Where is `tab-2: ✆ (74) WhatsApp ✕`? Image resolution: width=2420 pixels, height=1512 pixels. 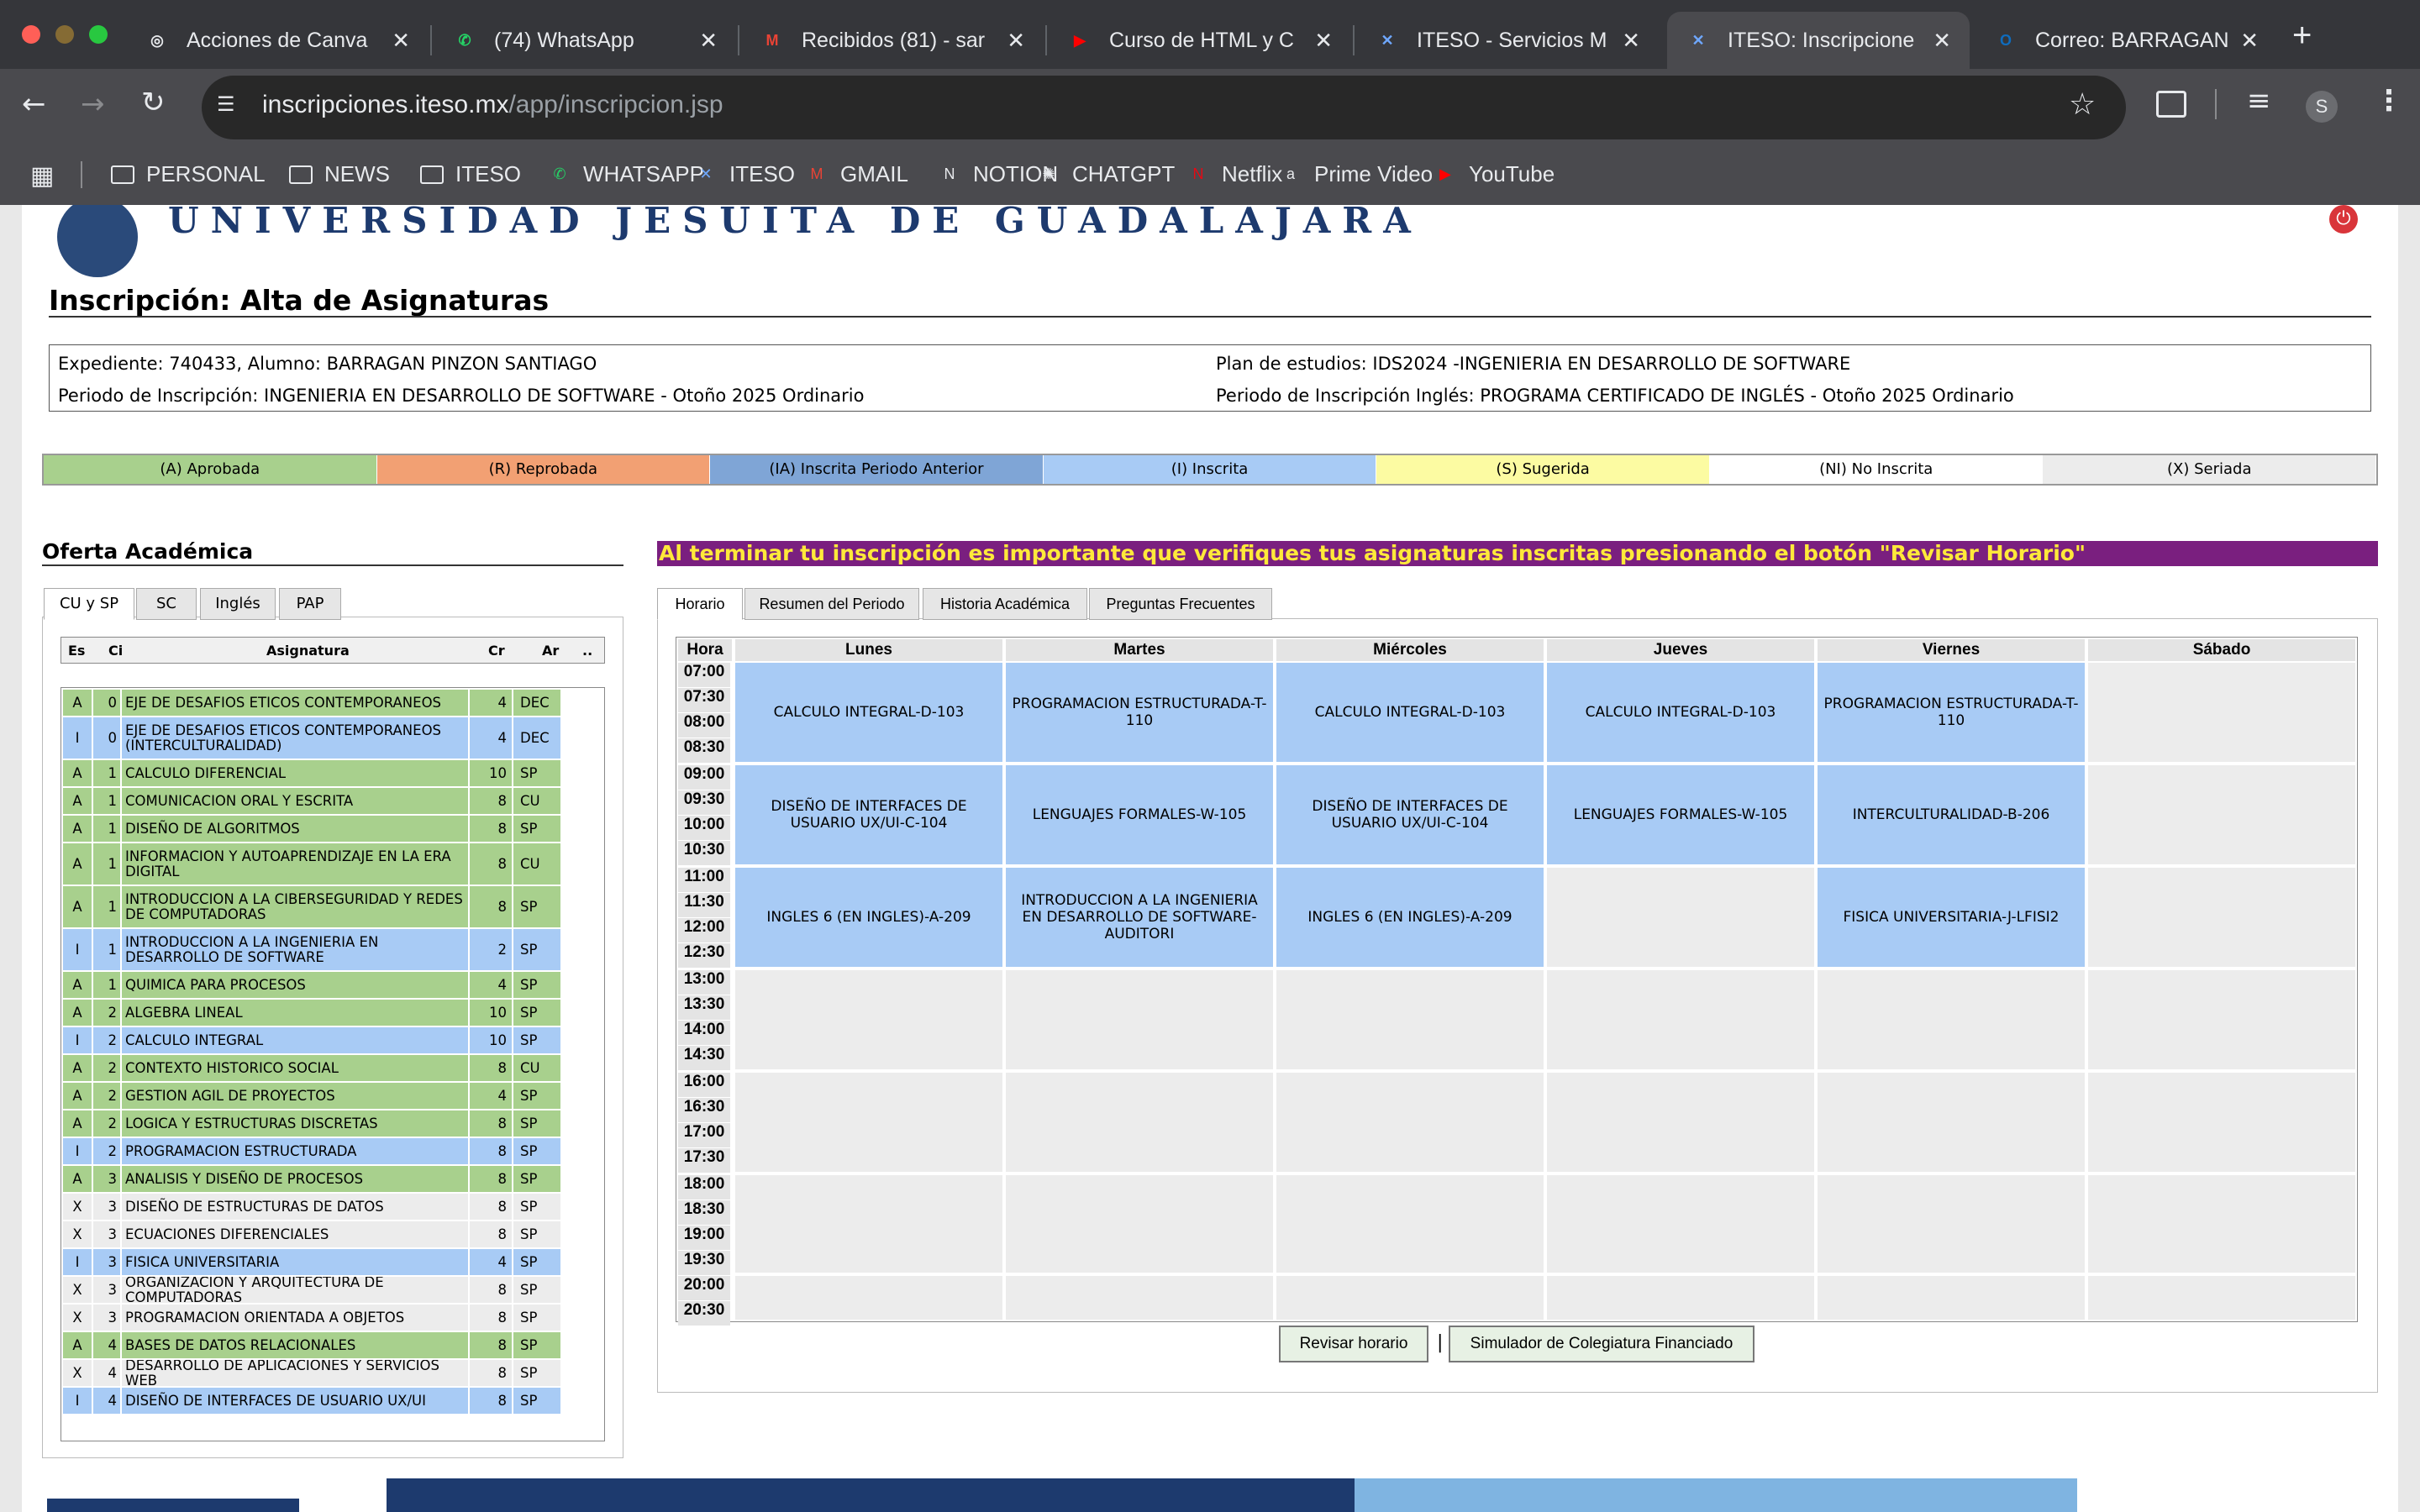
tab-2: ✆ (74) WhatsApp ✕ is located at coordinates (585, 40).